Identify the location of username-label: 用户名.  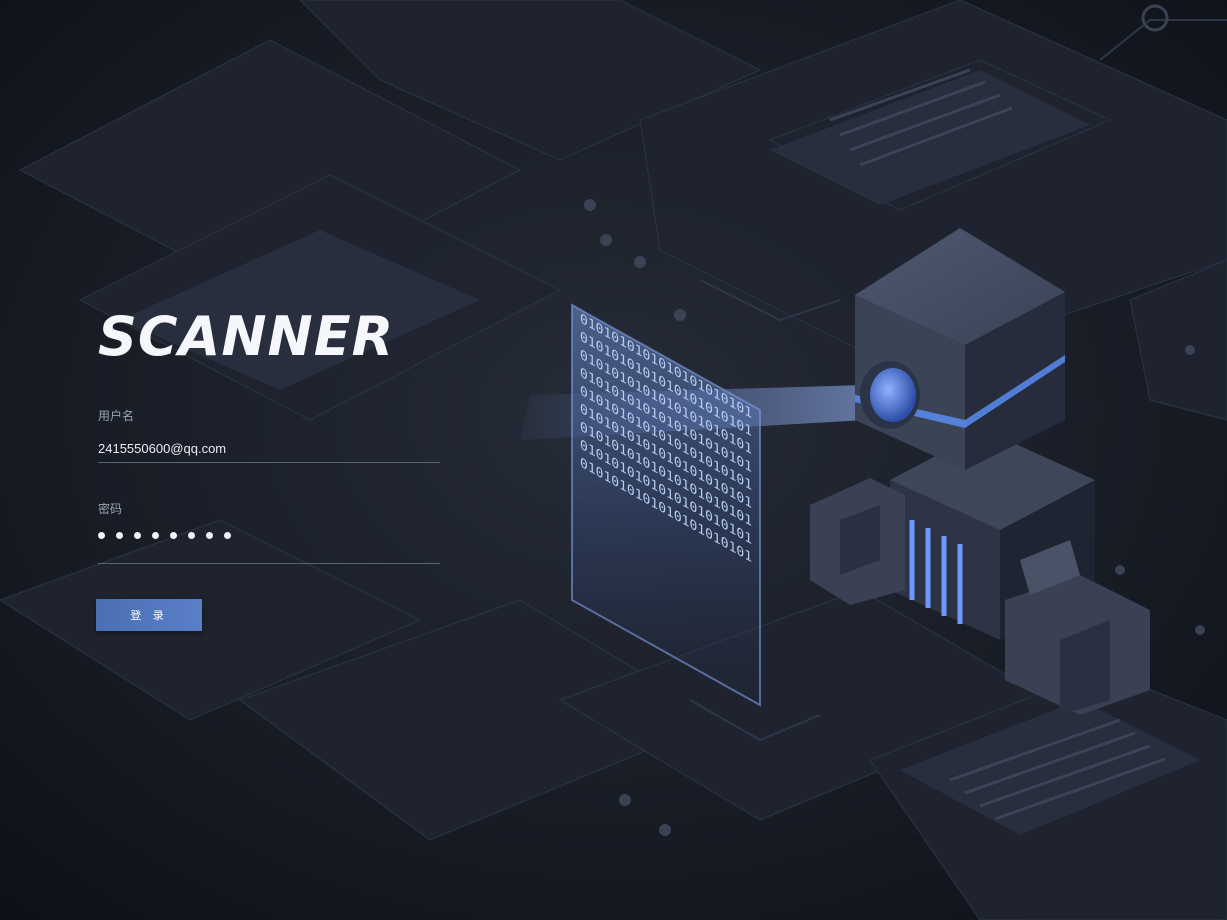
(116, 416).